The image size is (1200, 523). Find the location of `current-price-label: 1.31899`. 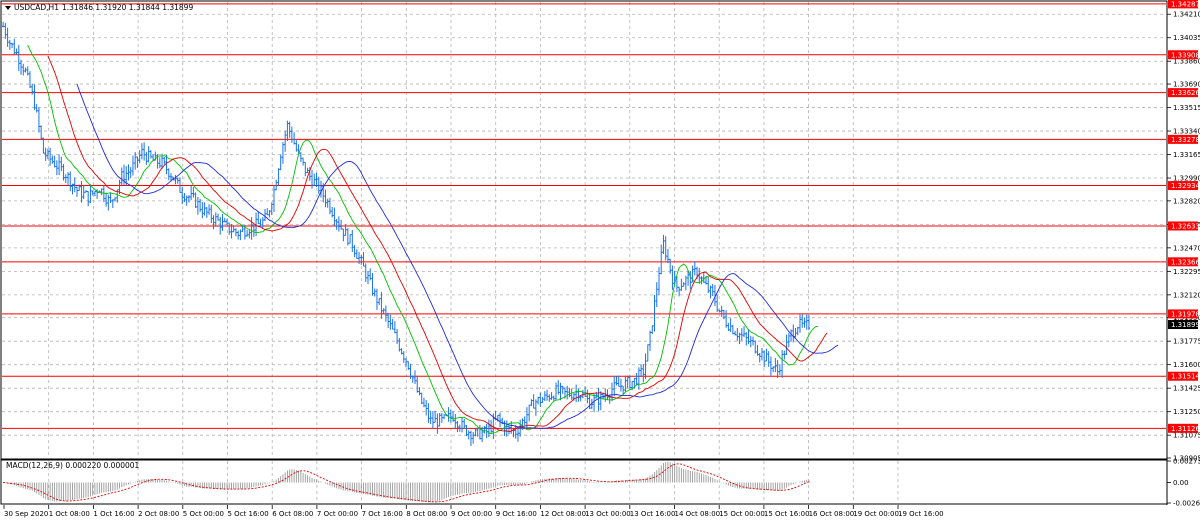

current-price-label: 1.31899 is located at coordinates (1185, 325).